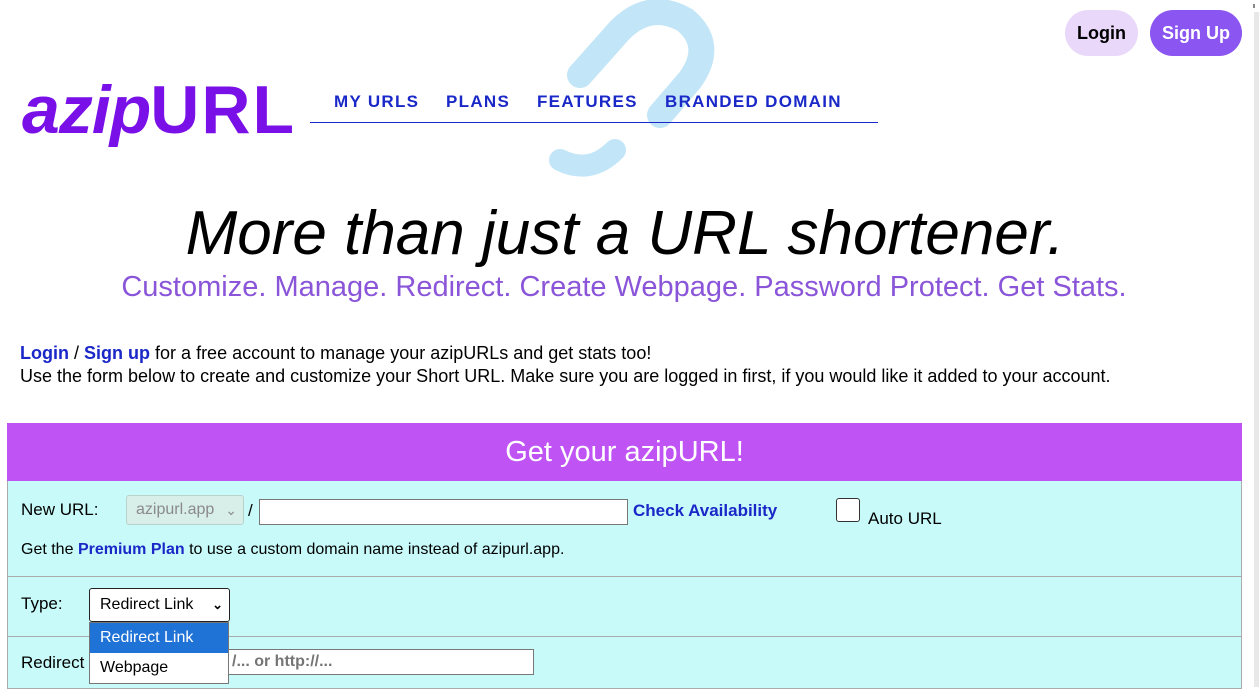 This screenshot has height=689, width=1259. I want to click on premium-prefix: Get the, so click(47, 549).